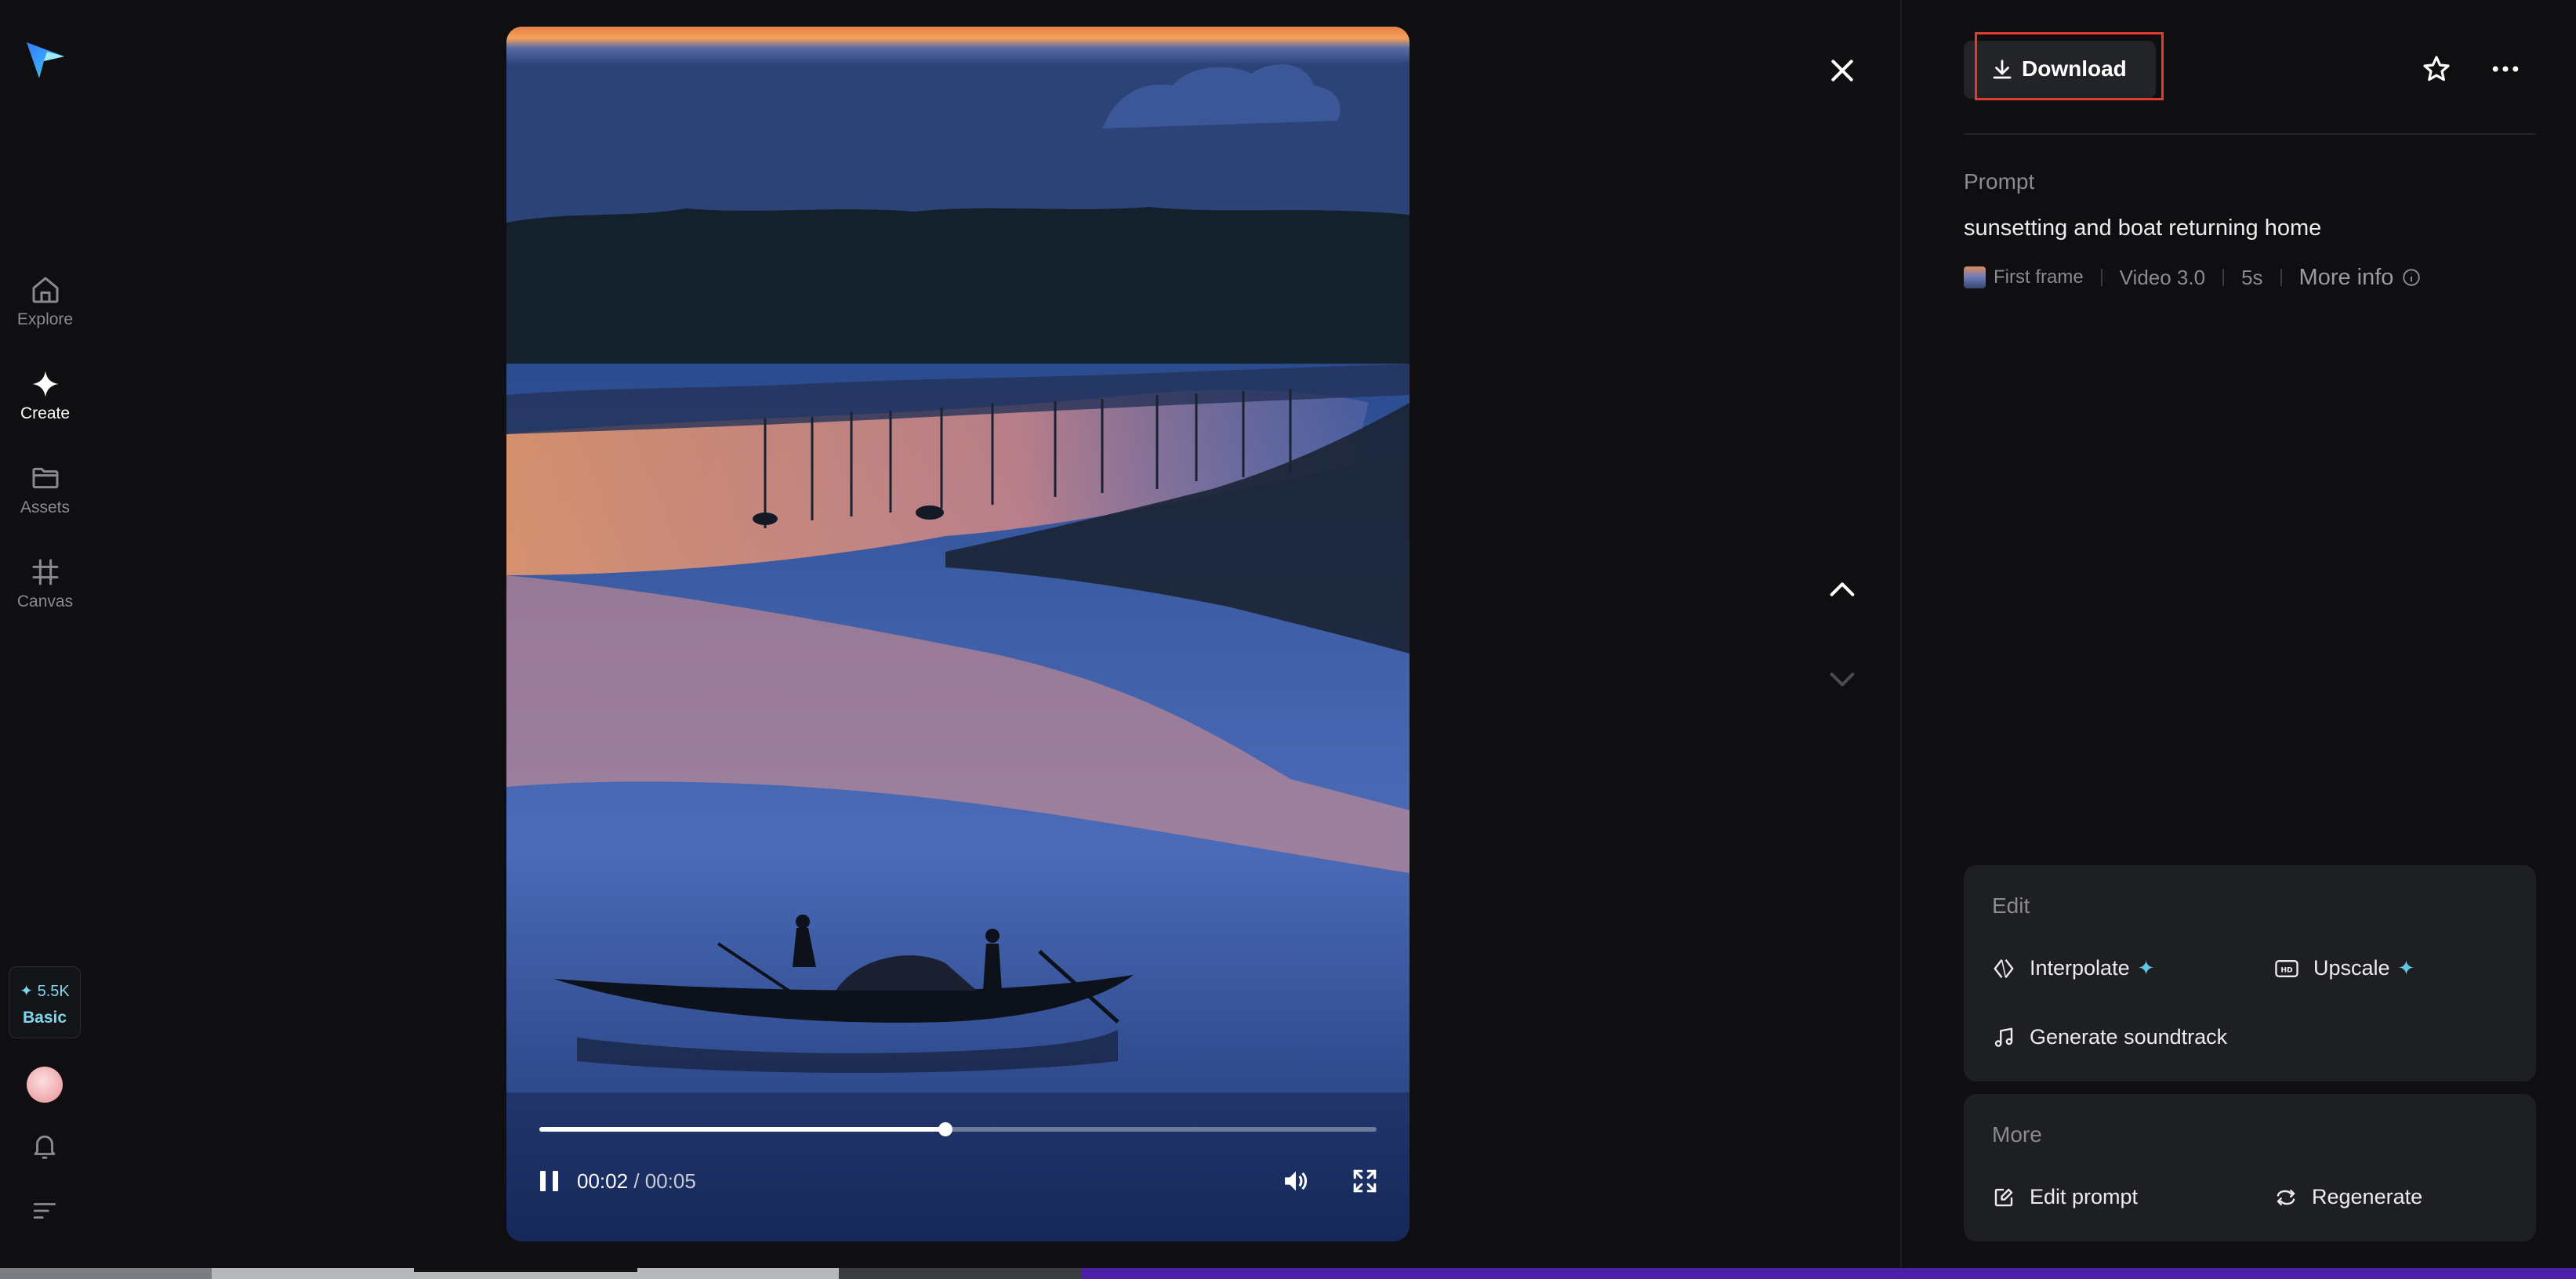 The width and height of the screenshot is (2576, 1279). I want to click on prompt-label: Prompt, so click(1999, 181).